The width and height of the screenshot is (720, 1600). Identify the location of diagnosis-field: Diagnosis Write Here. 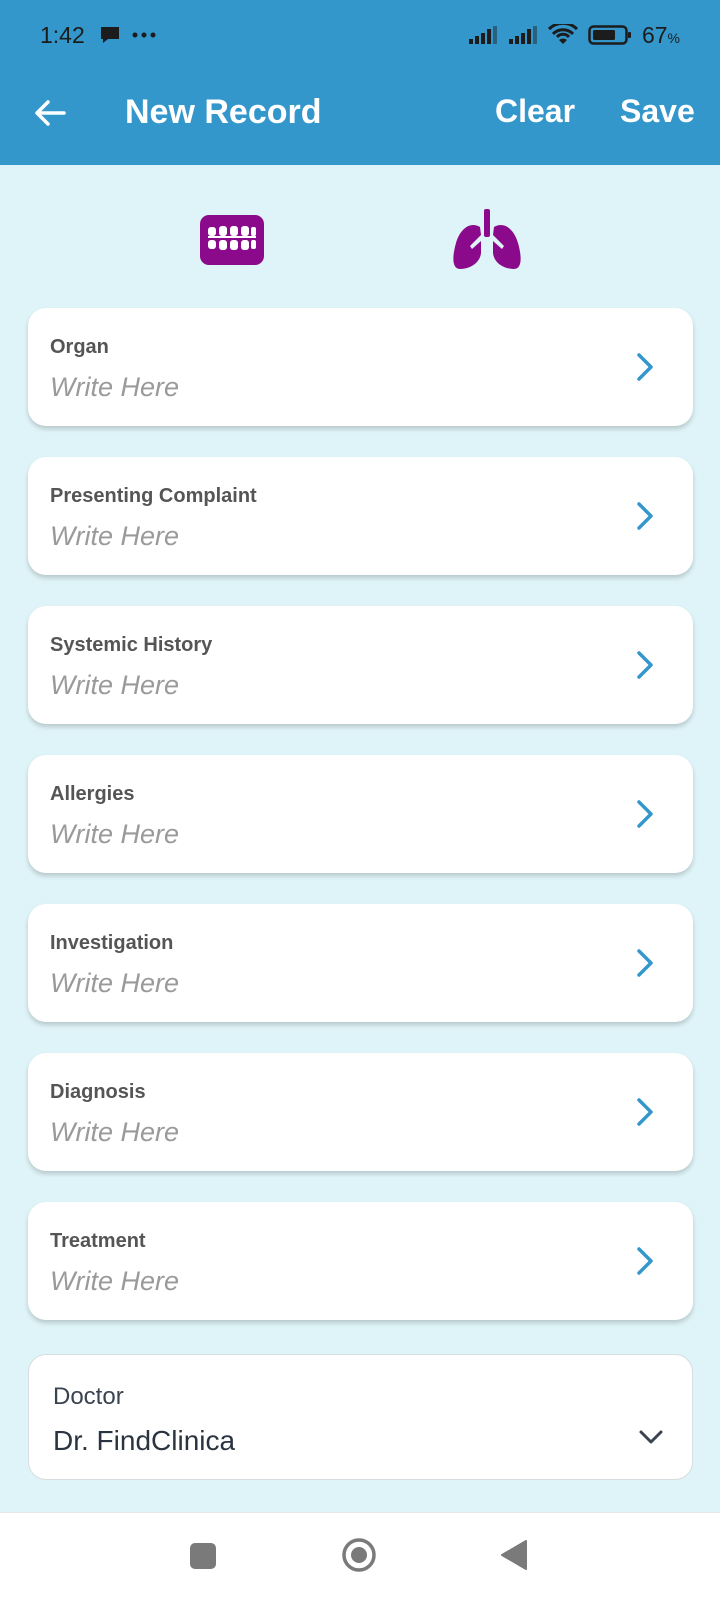
(360, 1112).